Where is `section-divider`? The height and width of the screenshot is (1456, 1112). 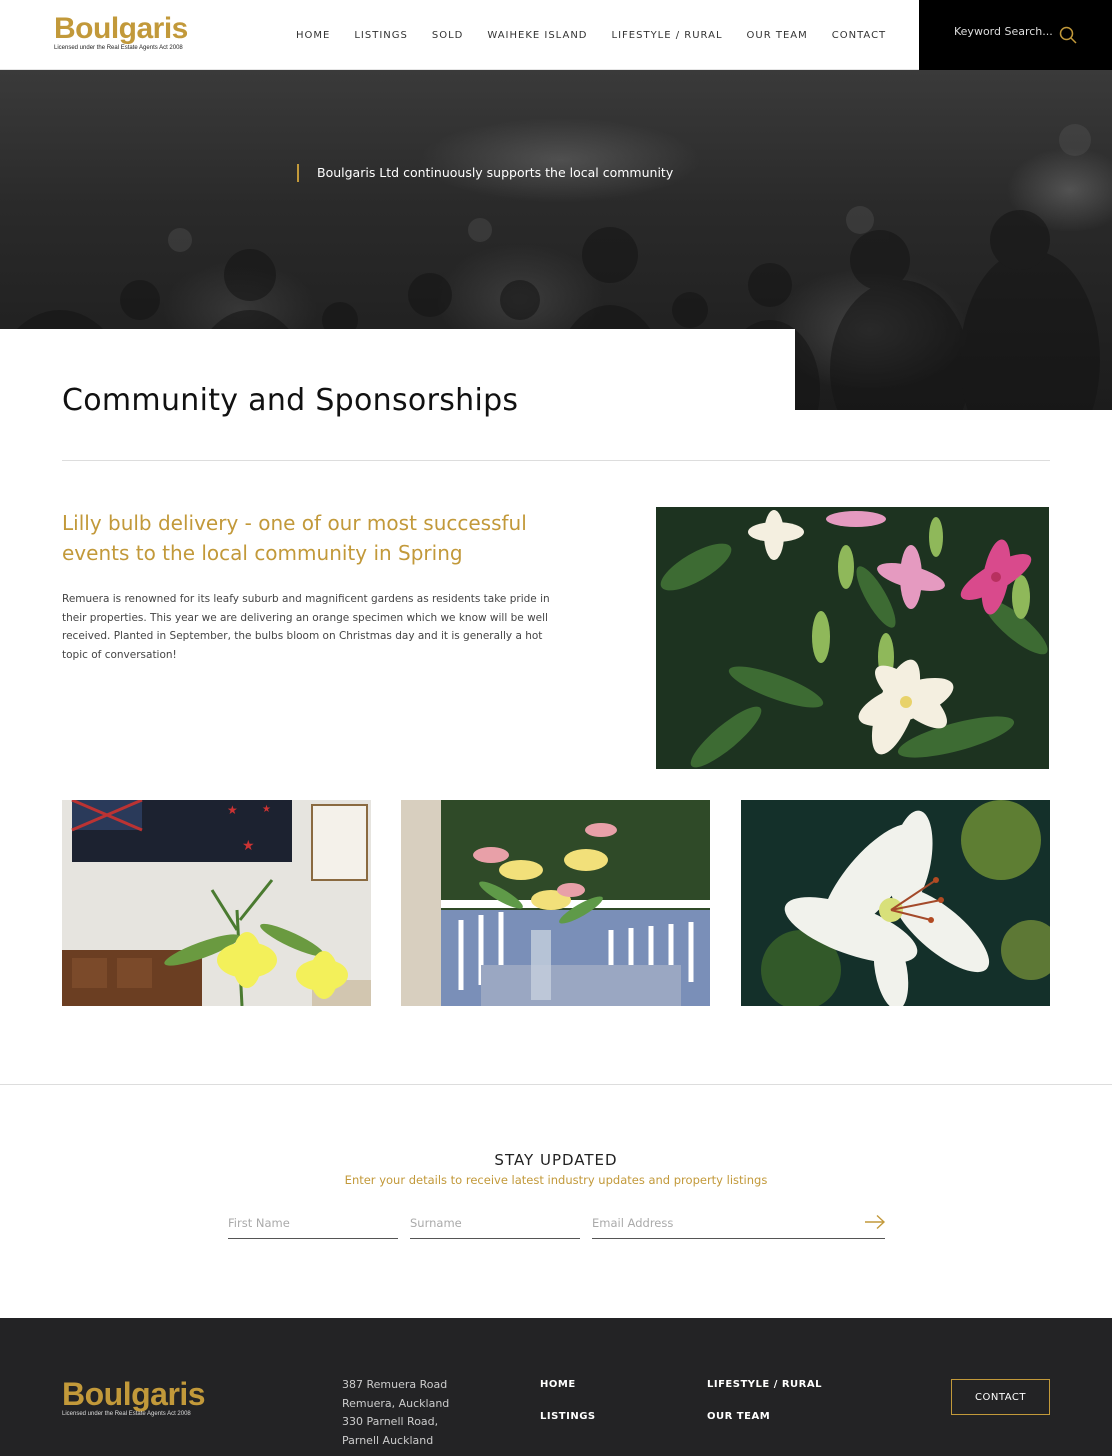 section-divider is located at coordinates (556, 460).